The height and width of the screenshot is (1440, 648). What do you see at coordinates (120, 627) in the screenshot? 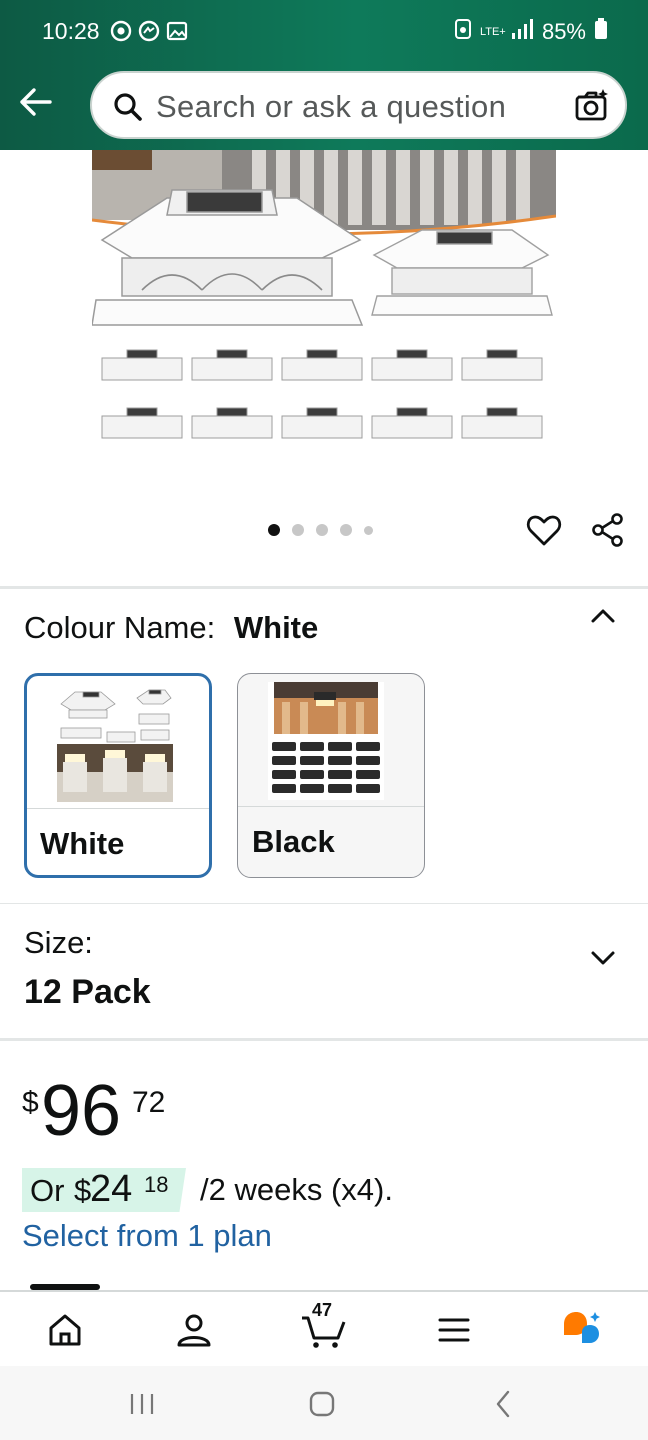
I see `colour-label: Colour Name:` at bounding box center [120, 627].